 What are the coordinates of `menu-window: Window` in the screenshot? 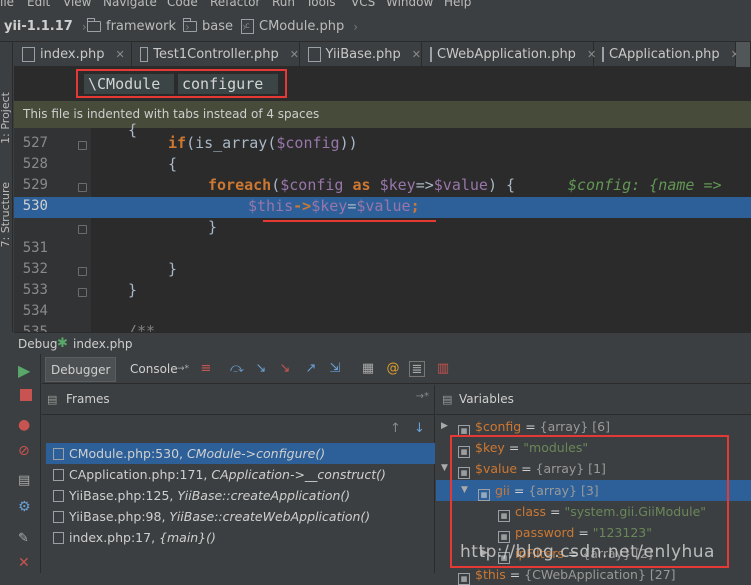 It's located at (409, 4).